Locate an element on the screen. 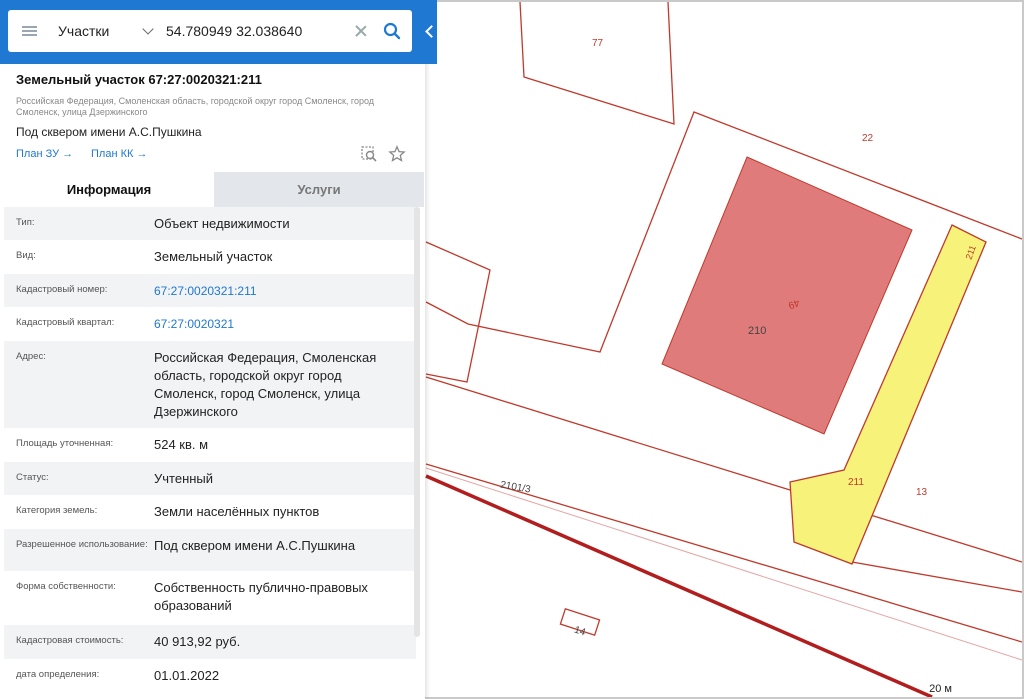  map-scale: 20 м is located at coordinates (940, 689).